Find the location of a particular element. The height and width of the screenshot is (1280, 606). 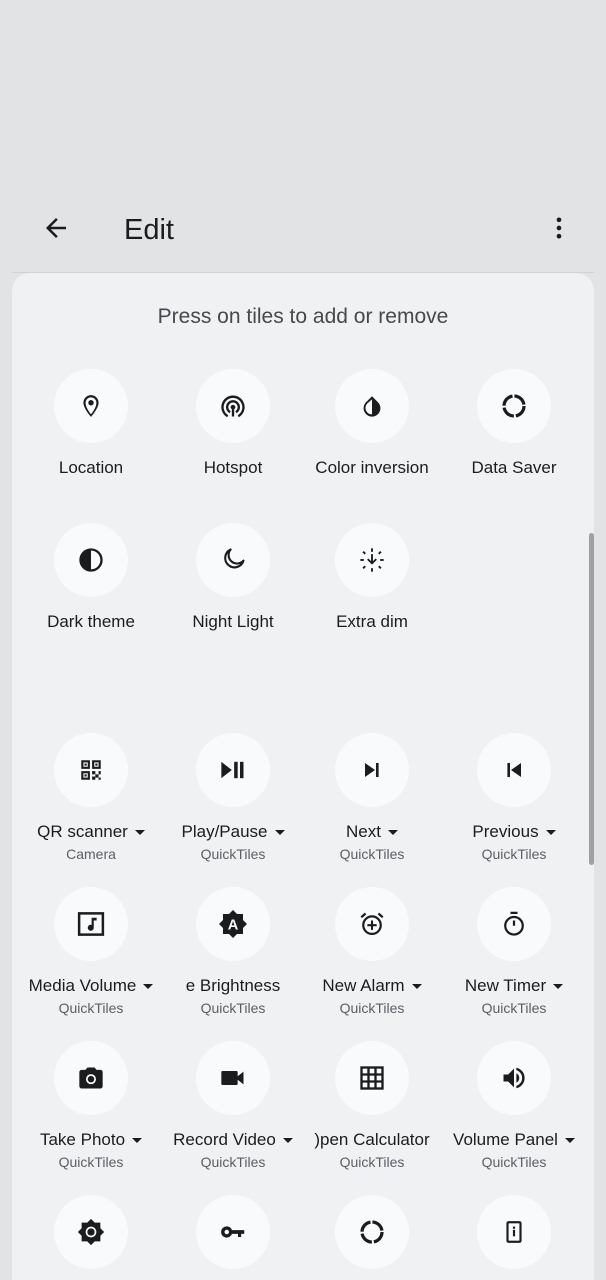

tile-media-volume: Media Volume QuickTiles is located at coordinates (91, 952).